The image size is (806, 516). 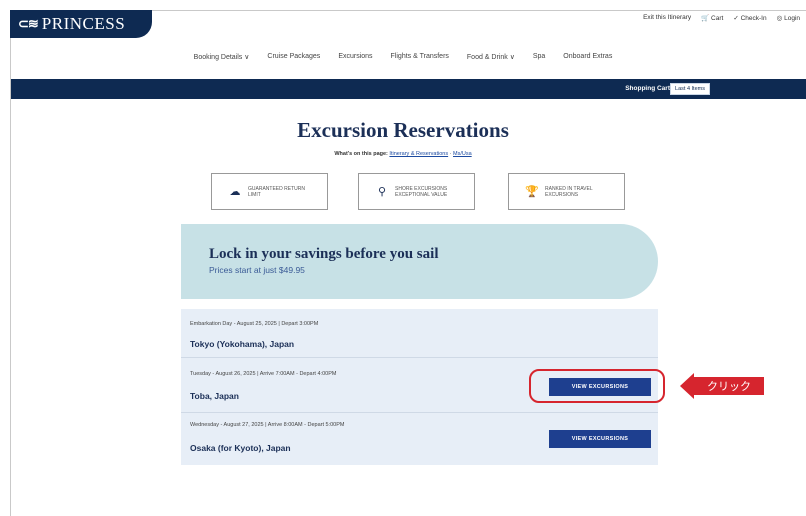 I want to click on check-in-link-label: Check-In, so click(x=753, y=18).